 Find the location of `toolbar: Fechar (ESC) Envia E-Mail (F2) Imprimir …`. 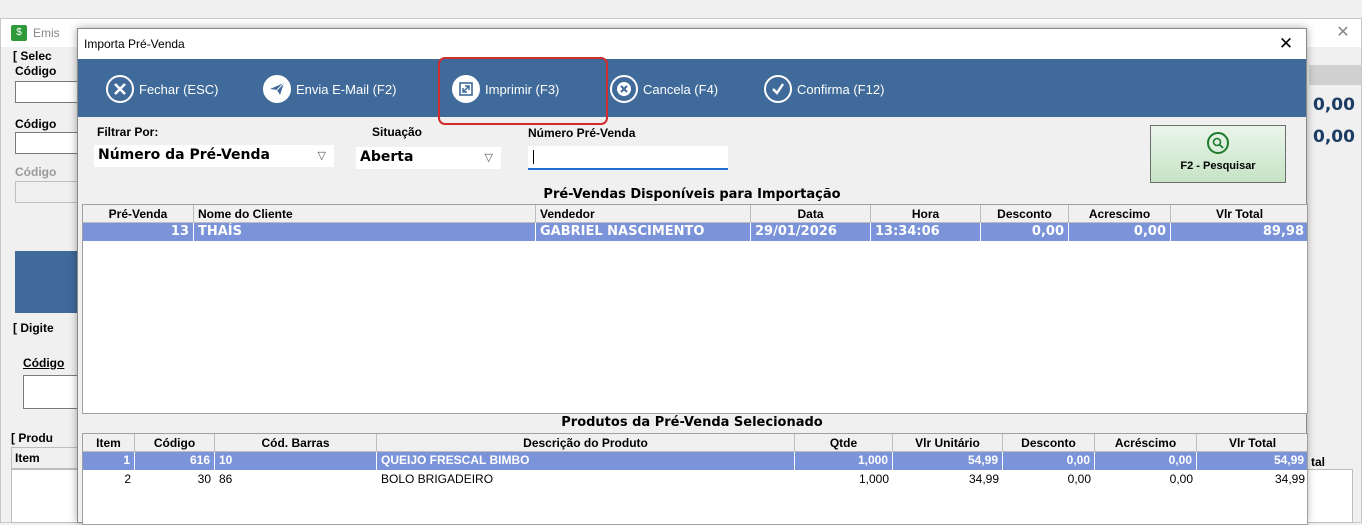

toolbar: Fechar (ESC) Envia E-Mail (F2) Imprimir … is located at coordinates (692, 88).